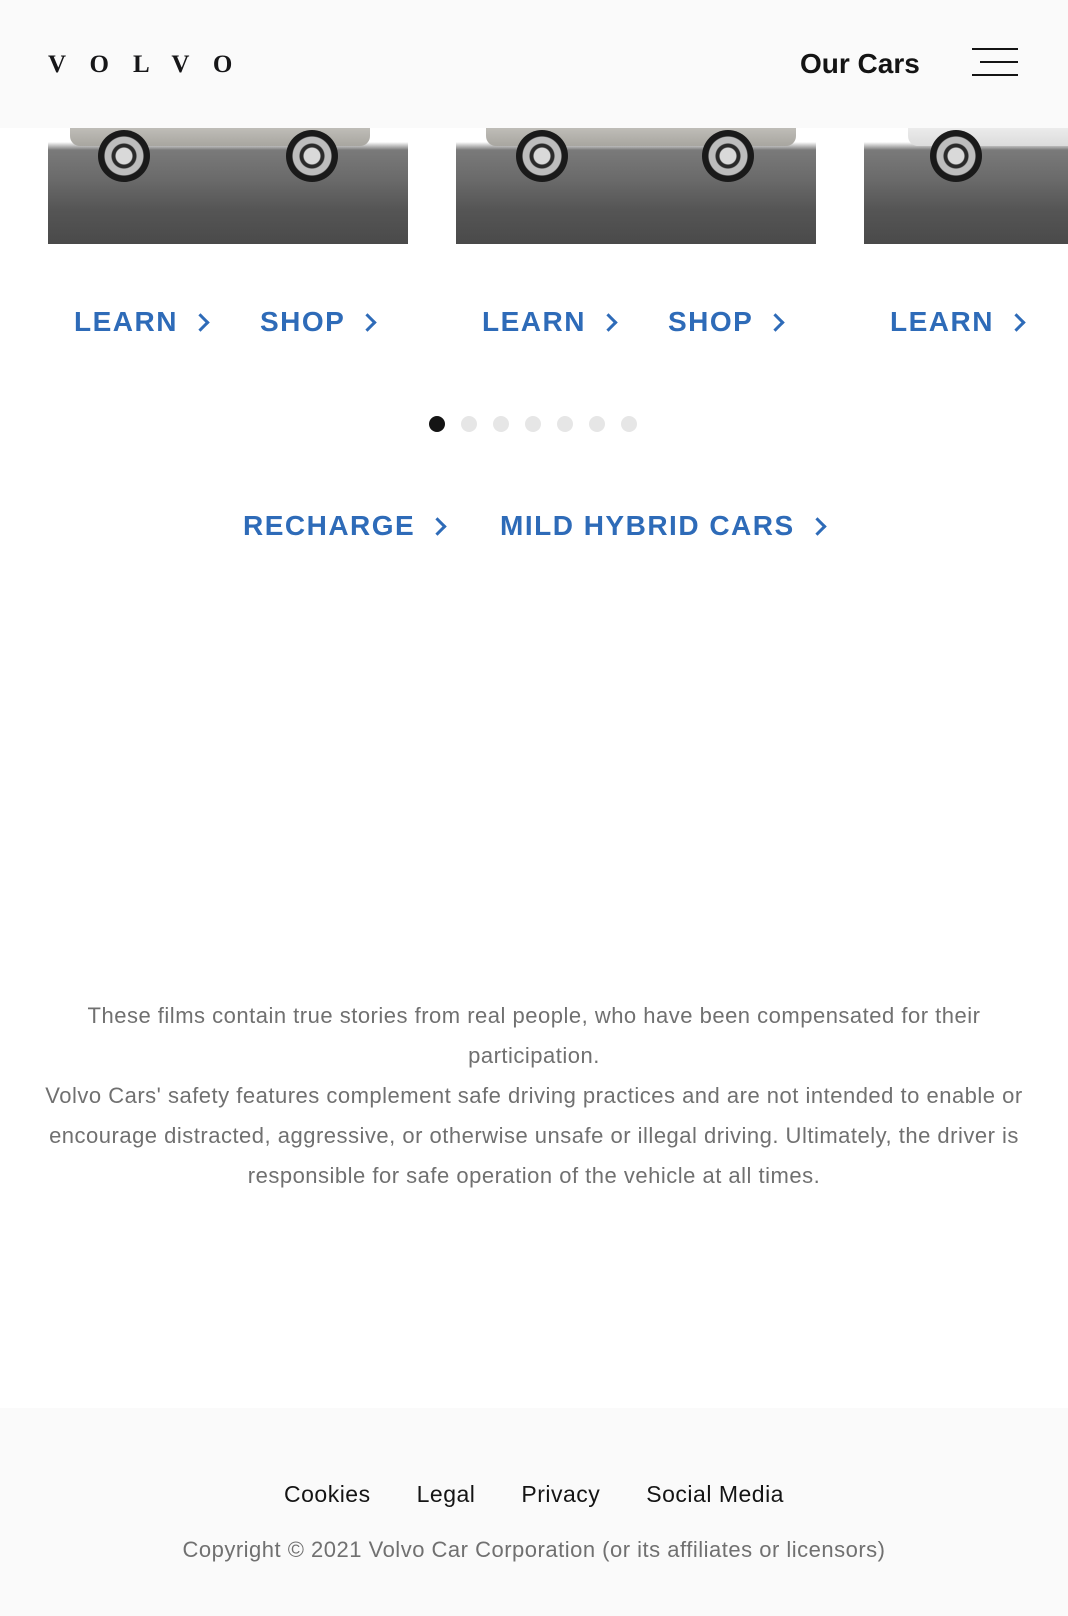 This screenshot has height=1616, width=1068. Describe the element at coordinates (715, 1494) in the screenshot. I see `social-media-link: Social Media` at that location.